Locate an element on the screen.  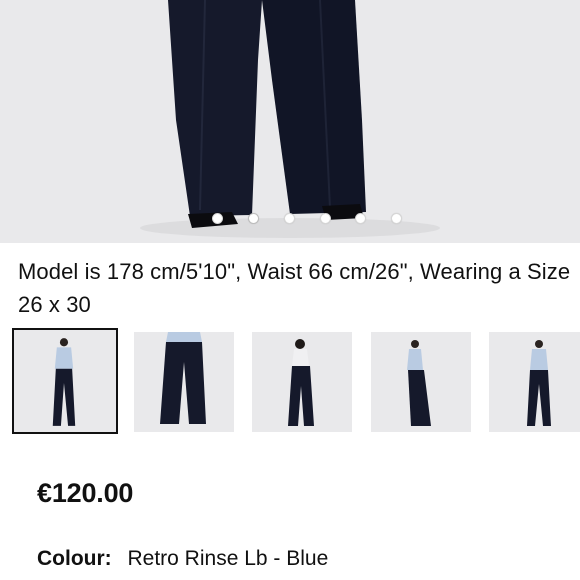
product-price: €120.00 is located at coordinates (85, 493).